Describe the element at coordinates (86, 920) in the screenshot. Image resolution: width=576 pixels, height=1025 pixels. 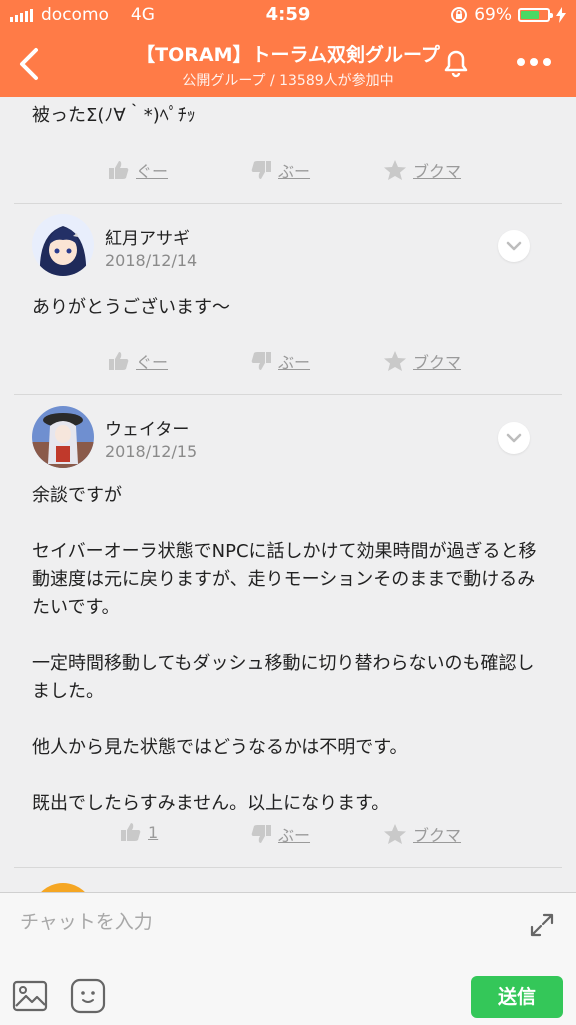
I see `chat-input: チャットを入力` at that location.